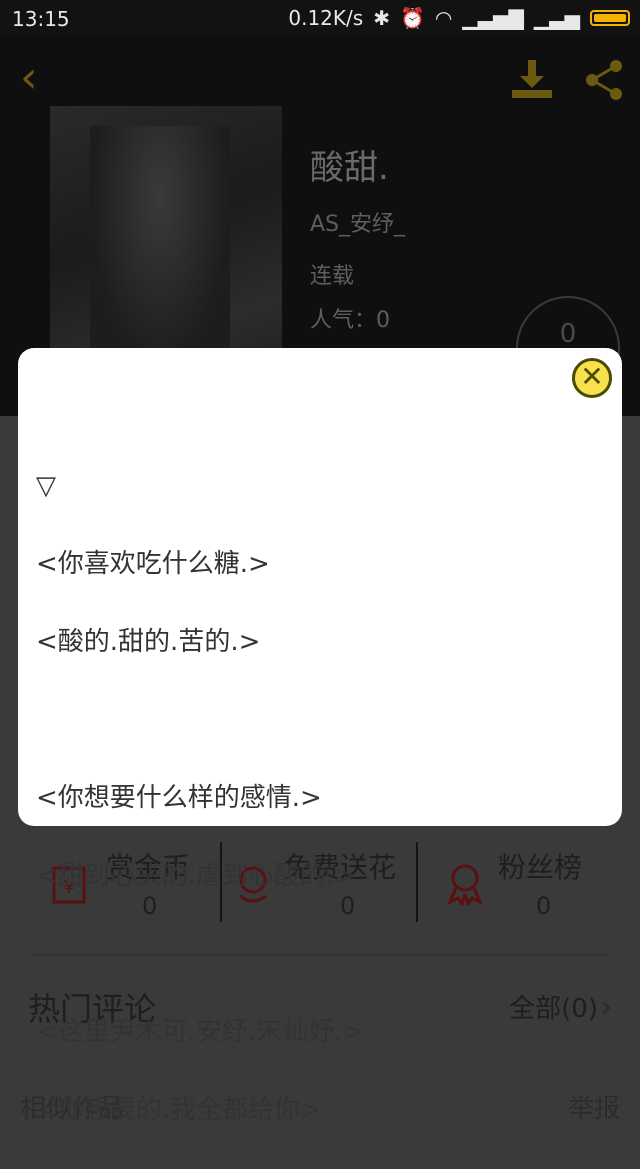  I want to click on wifi-icon: ◠, so click(443, 18).